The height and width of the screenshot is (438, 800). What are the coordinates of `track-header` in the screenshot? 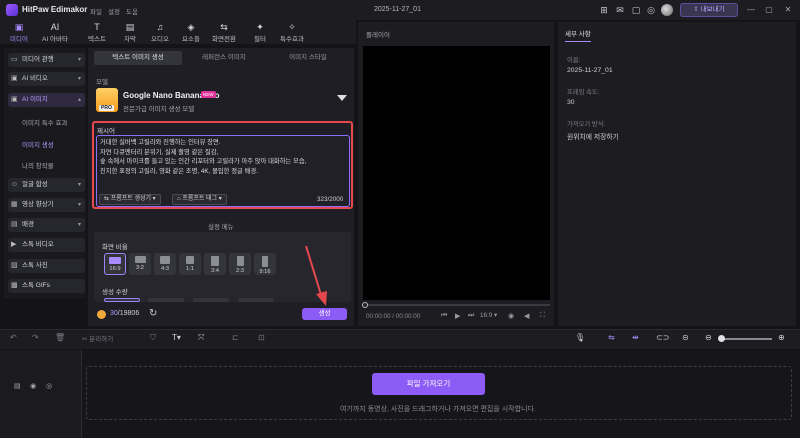 It's located at (41, 394).